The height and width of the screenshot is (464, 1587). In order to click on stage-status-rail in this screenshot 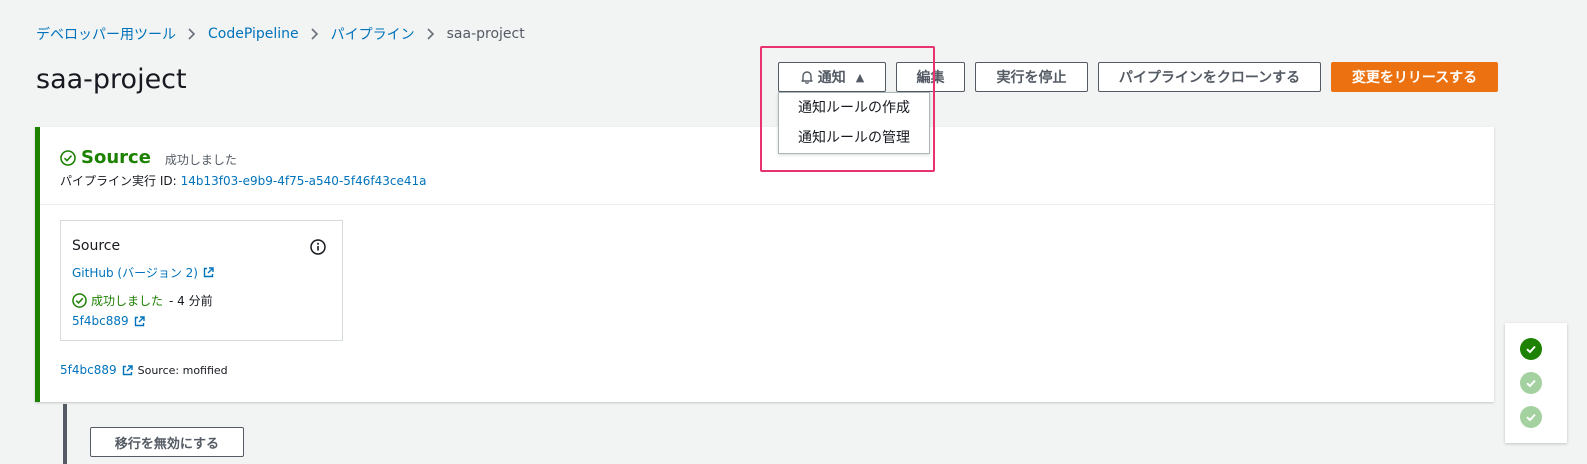, I will do `click(1536, 383)`.